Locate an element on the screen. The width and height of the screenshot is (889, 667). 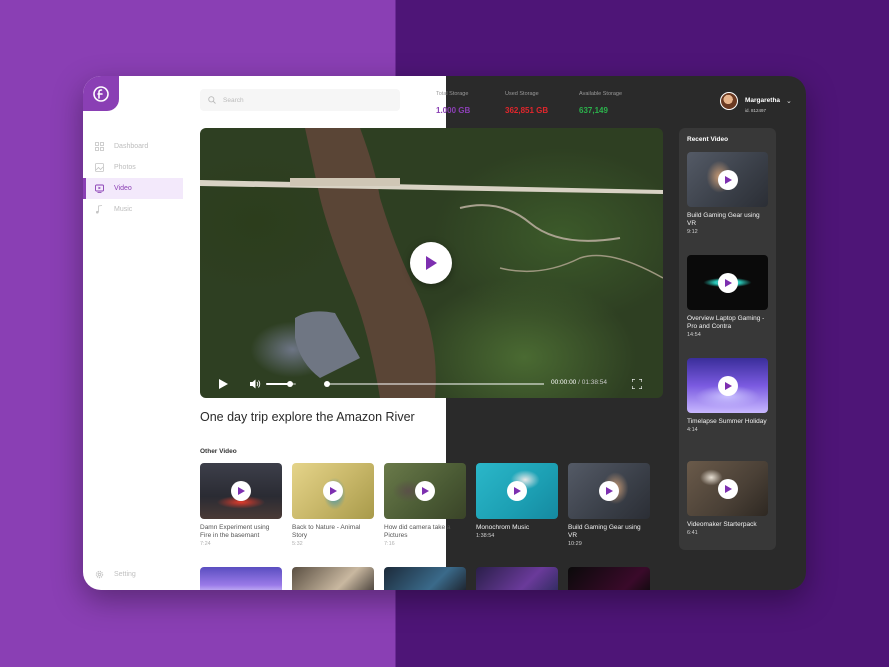
volume-icon is located at coordinates (255, 384).